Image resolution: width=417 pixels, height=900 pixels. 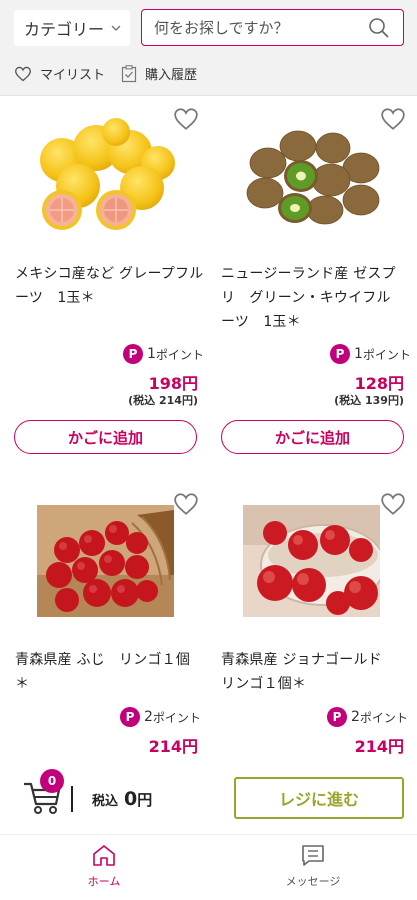 What do you see at coordinates (264, 684) in the screenshot?
I see `product-name-line: リンゴ１個＊` at bounding box center [264, 684].